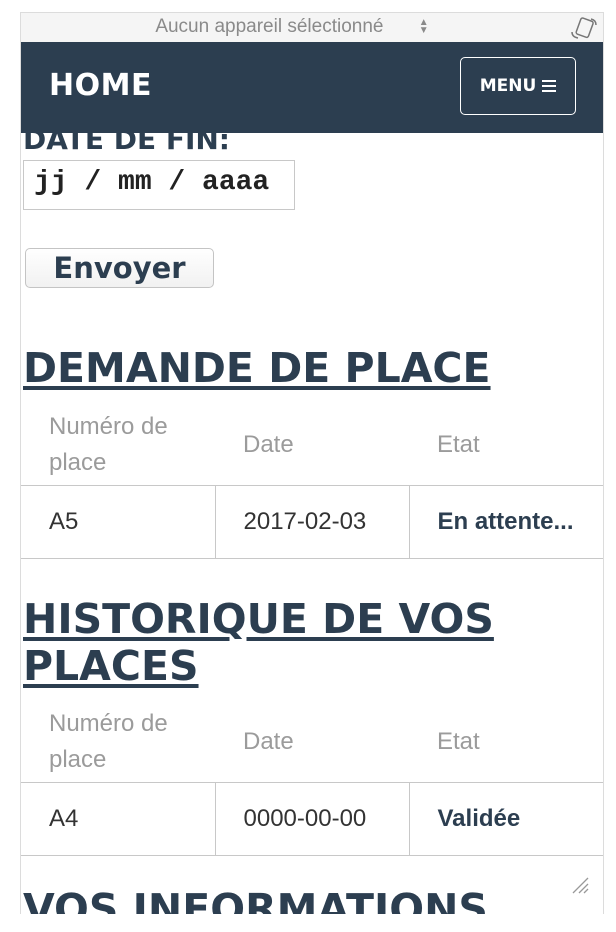  I want to click on end-date-input: jj / mm / aaaa, so click(159, 185).